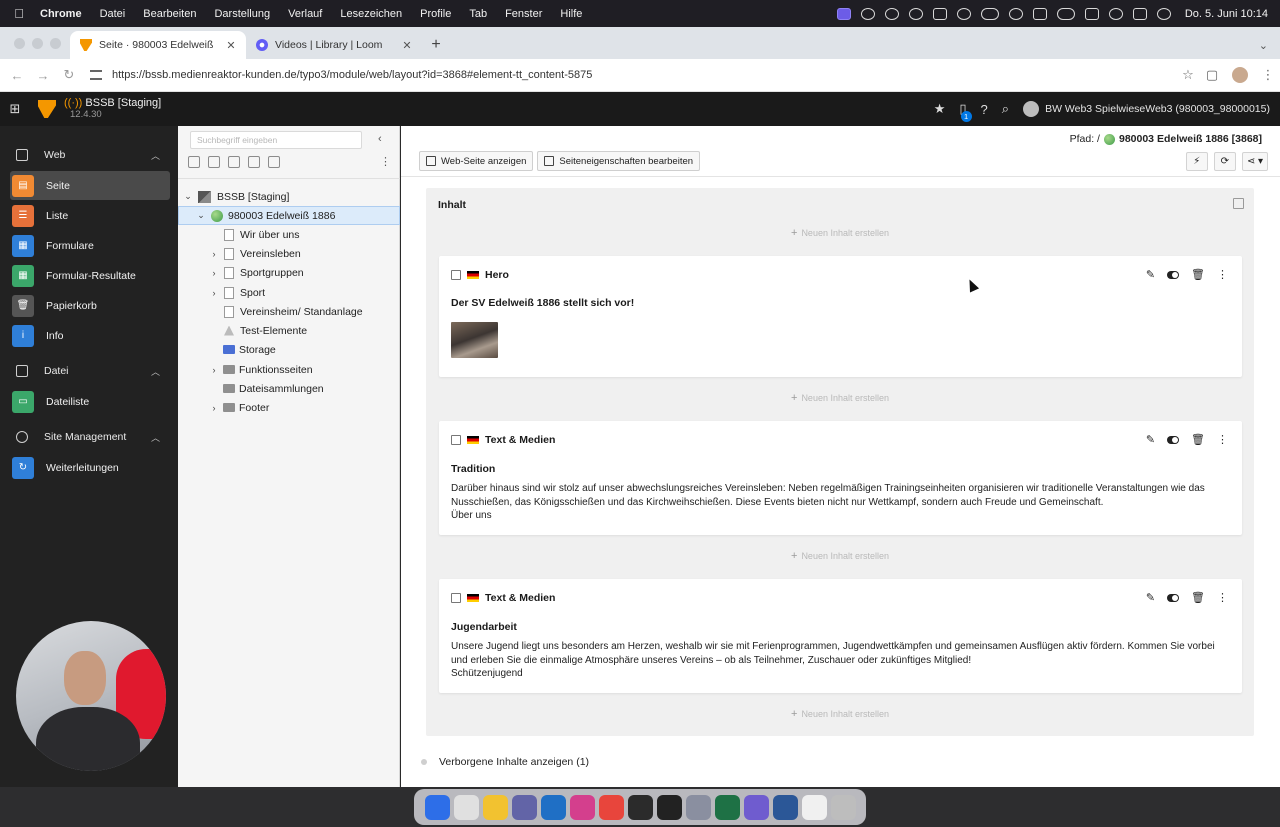 This screenshot has width=1280, height=827. I want to click on menu-fenster: Fenster, so click(523, 14).